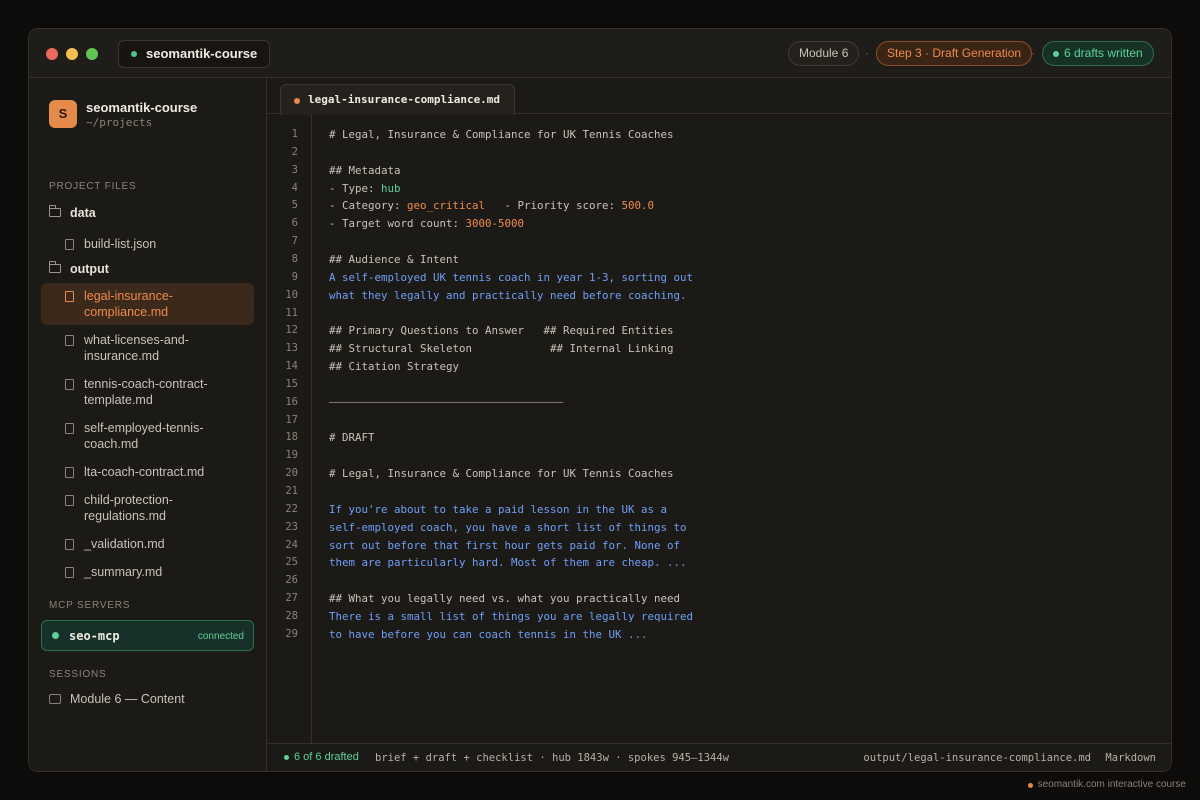  What do you see at coordinates (120, 244) in the screenshot?
I see `file-label: build-list.json` at bounding box center [120, 244].